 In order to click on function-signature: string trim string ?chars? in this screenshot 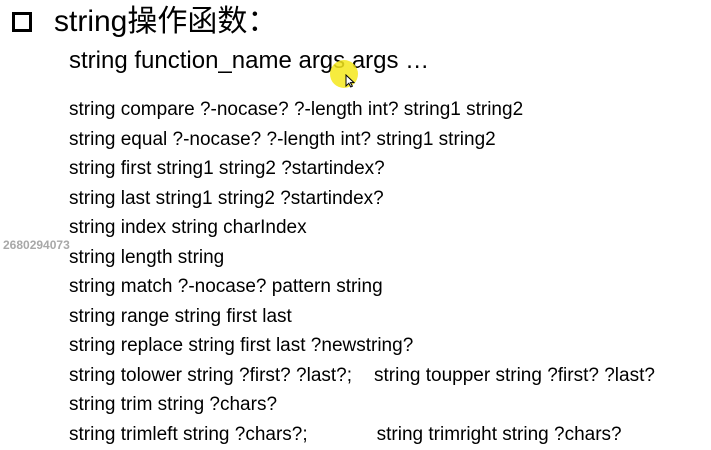, I will do `click(173, 404)`.